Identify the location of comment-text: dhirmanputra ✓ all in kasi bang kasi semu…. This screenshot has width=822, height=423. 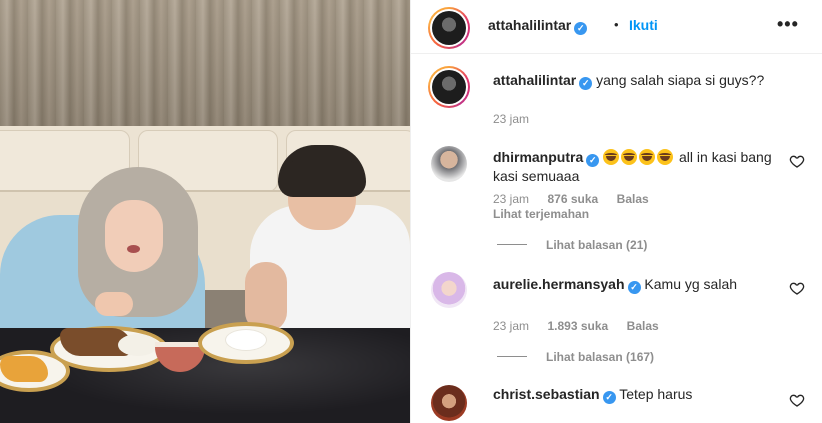
(633, 166).